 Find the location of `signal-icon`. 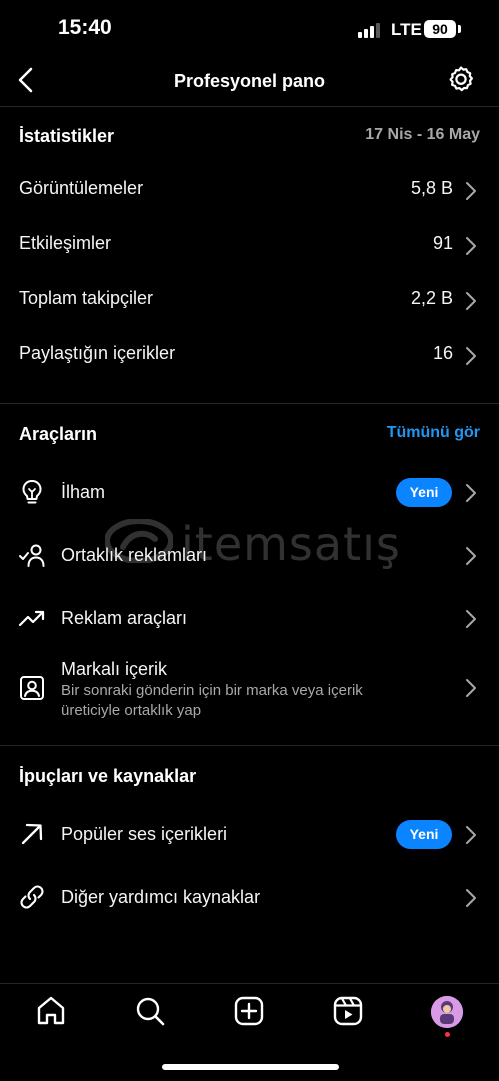

signal-icon is located at coordinates (369, 30).